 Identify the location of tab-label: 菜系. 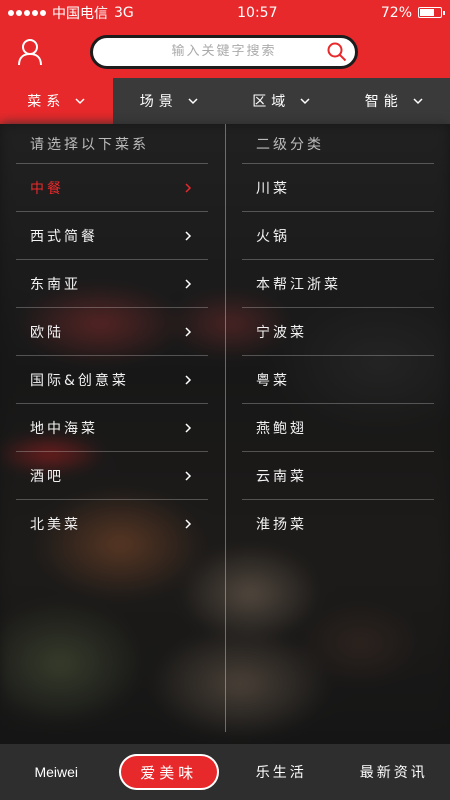
(46, 102).